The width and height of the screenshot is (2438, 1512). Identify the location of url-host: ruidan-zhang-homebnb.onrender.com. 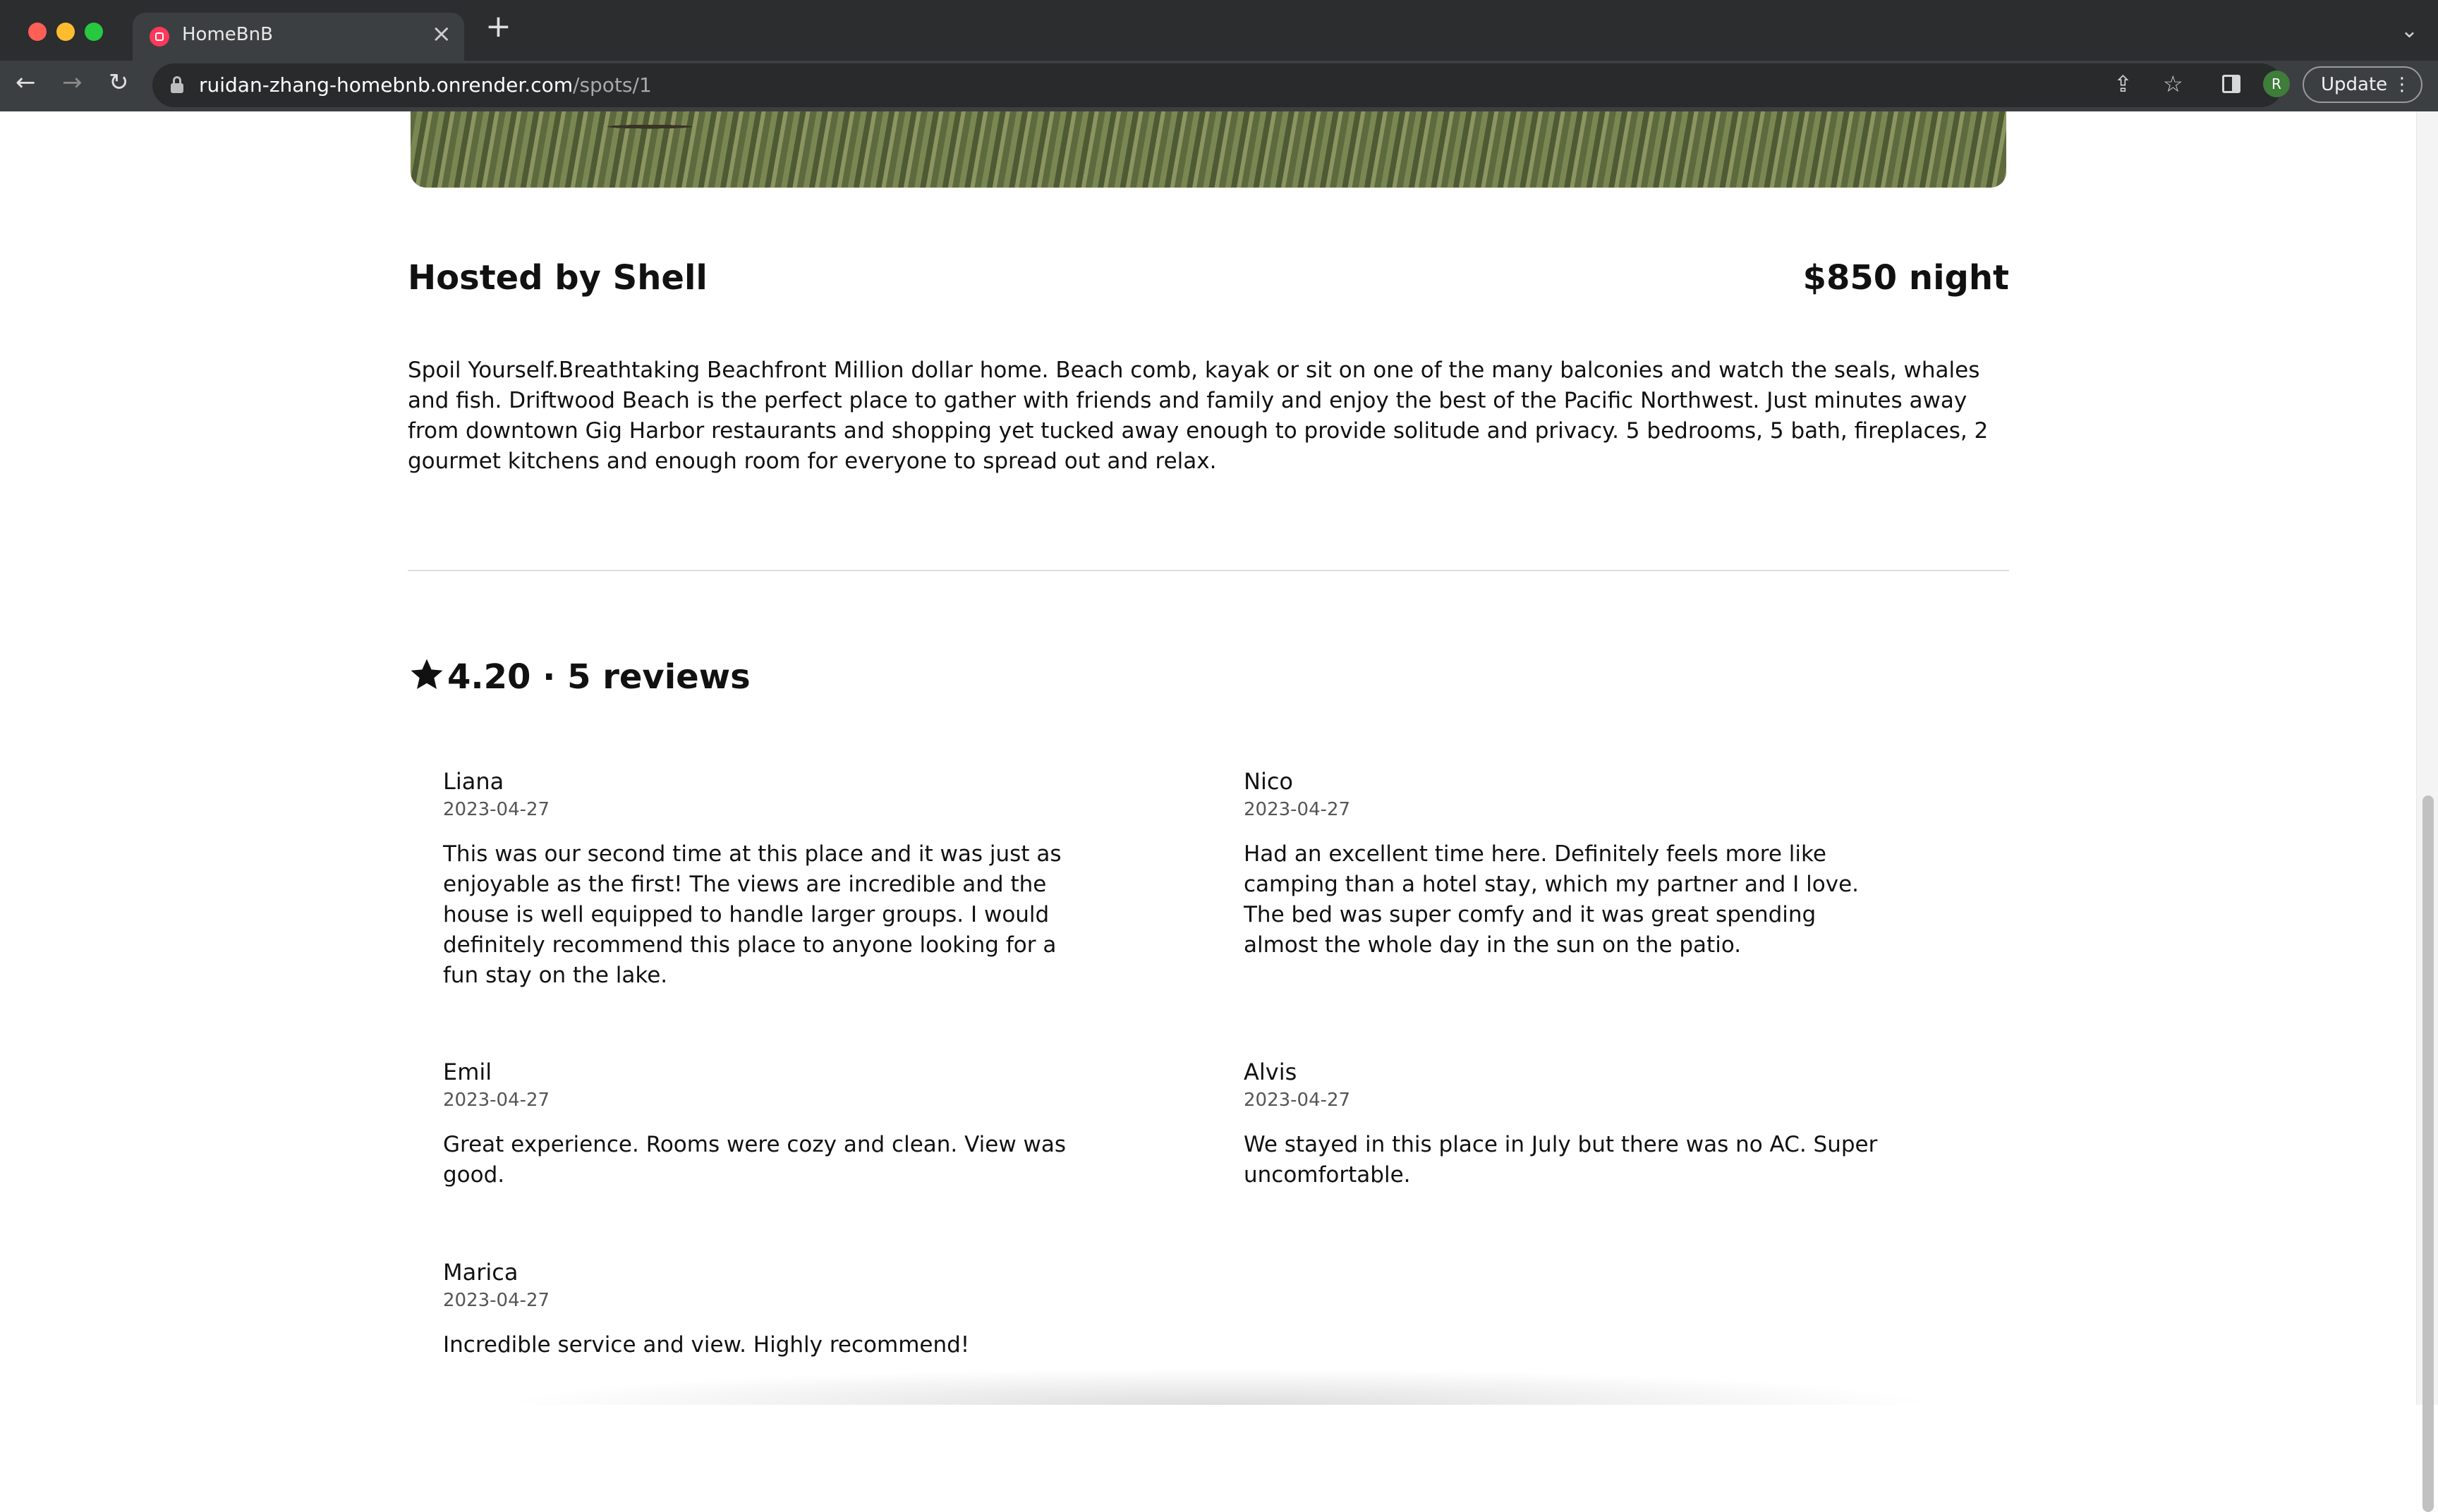
(386, 85).